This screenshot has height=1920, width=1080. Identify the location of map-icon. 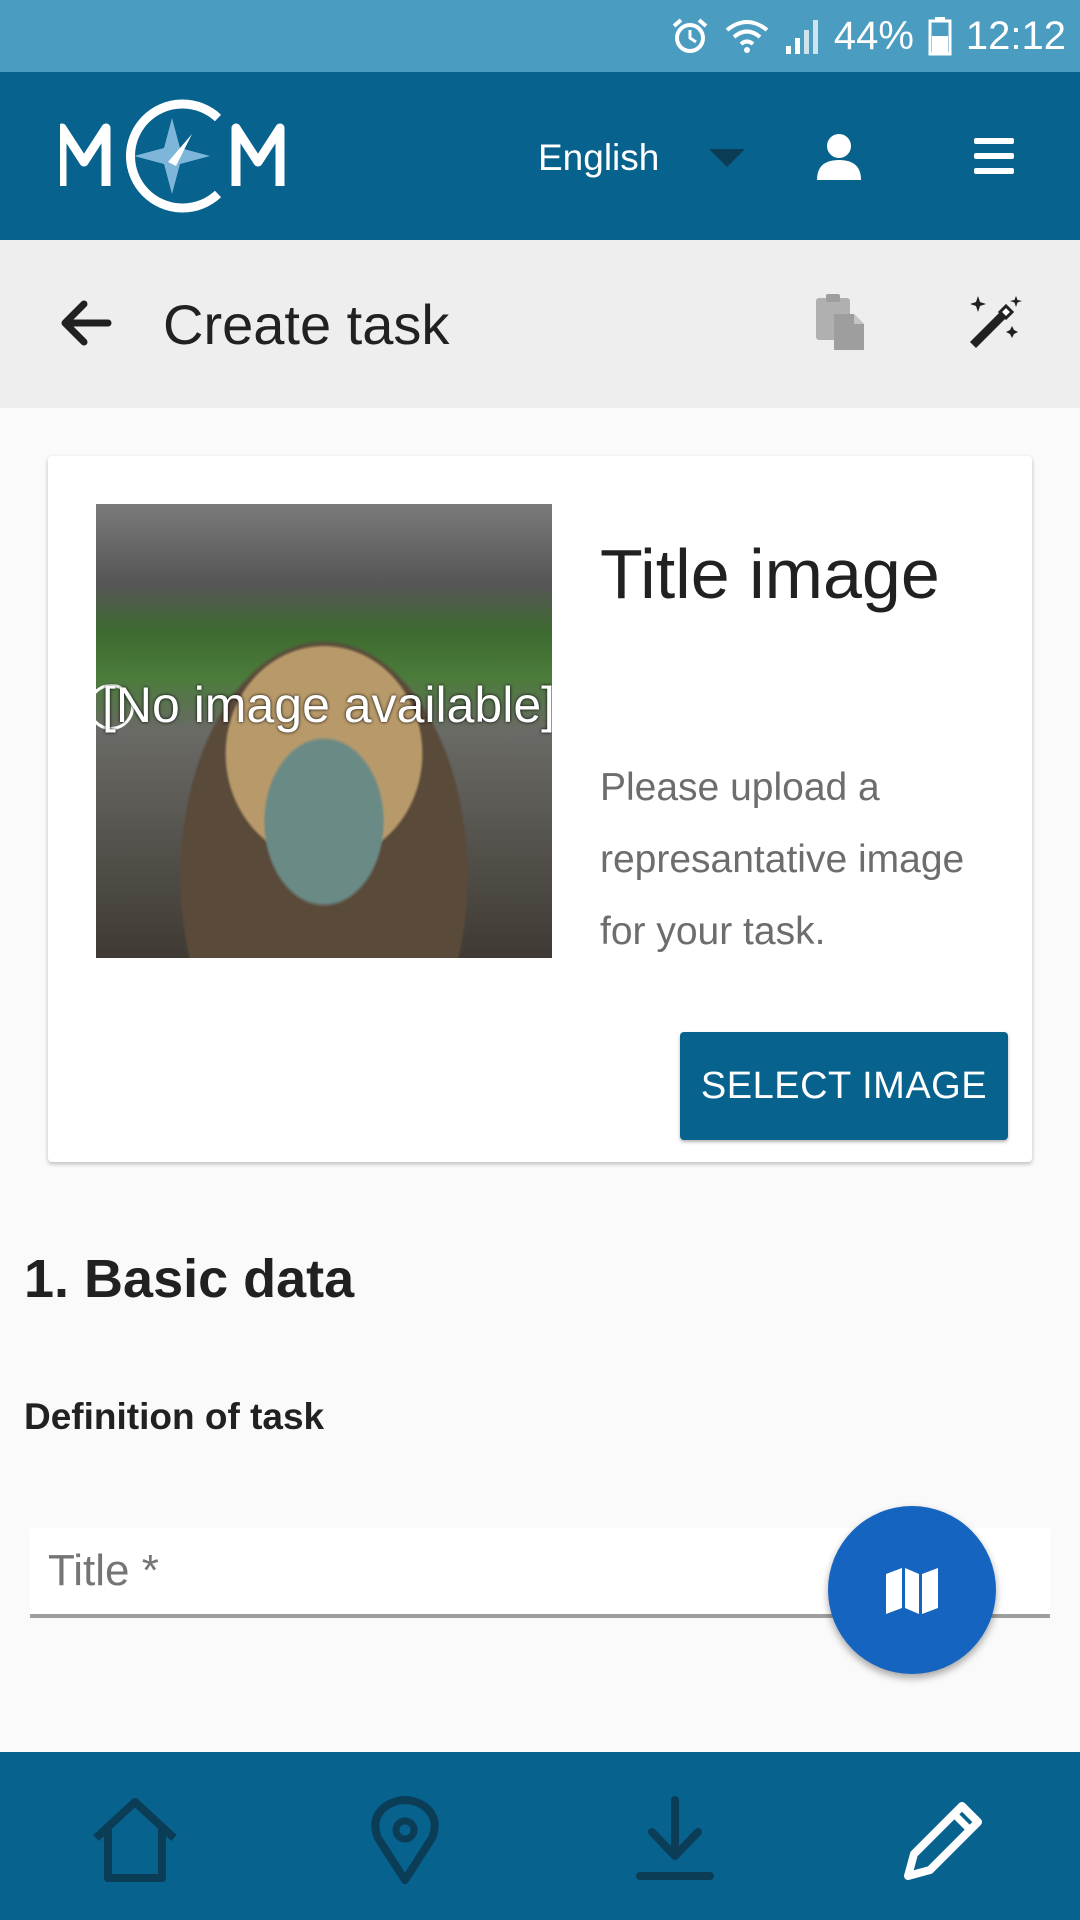
(912, 1591).